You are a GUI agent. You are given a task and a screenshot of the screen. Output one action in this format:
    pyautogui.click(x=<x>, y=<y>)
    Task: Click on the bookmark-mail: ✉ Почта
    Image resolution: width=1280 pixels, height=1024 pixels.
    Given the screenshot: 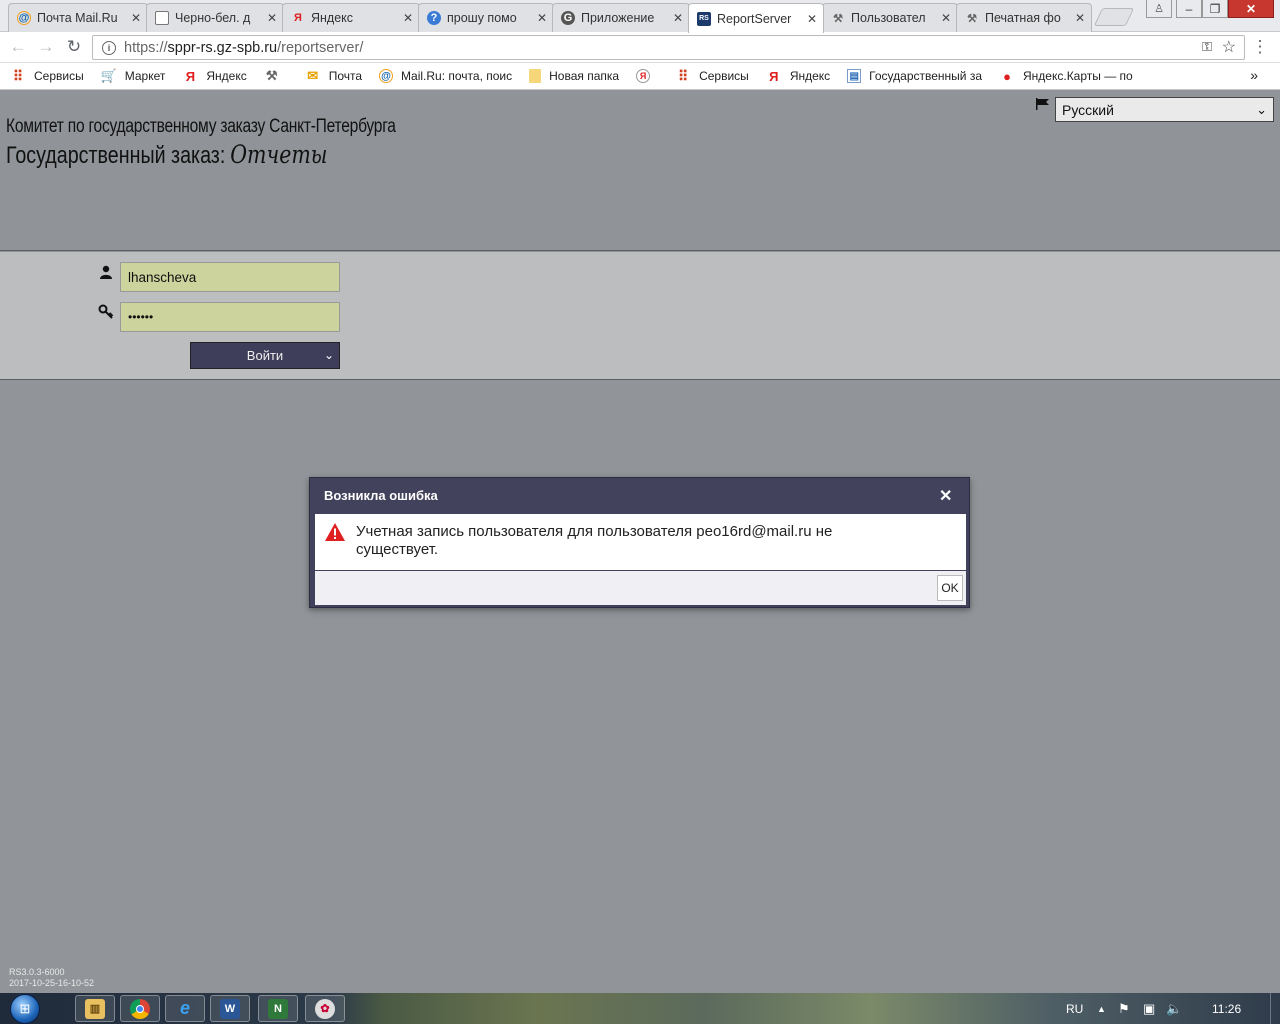 What is the action you would take?
    pyautogui.click(x=333, y=76)
    